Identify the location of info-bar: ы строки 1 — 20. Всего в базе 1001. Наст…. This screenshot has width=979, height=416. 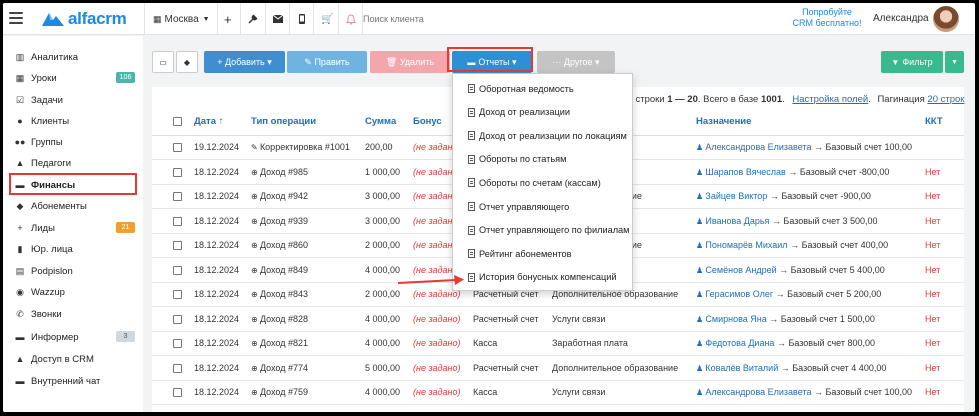
(795, 99).